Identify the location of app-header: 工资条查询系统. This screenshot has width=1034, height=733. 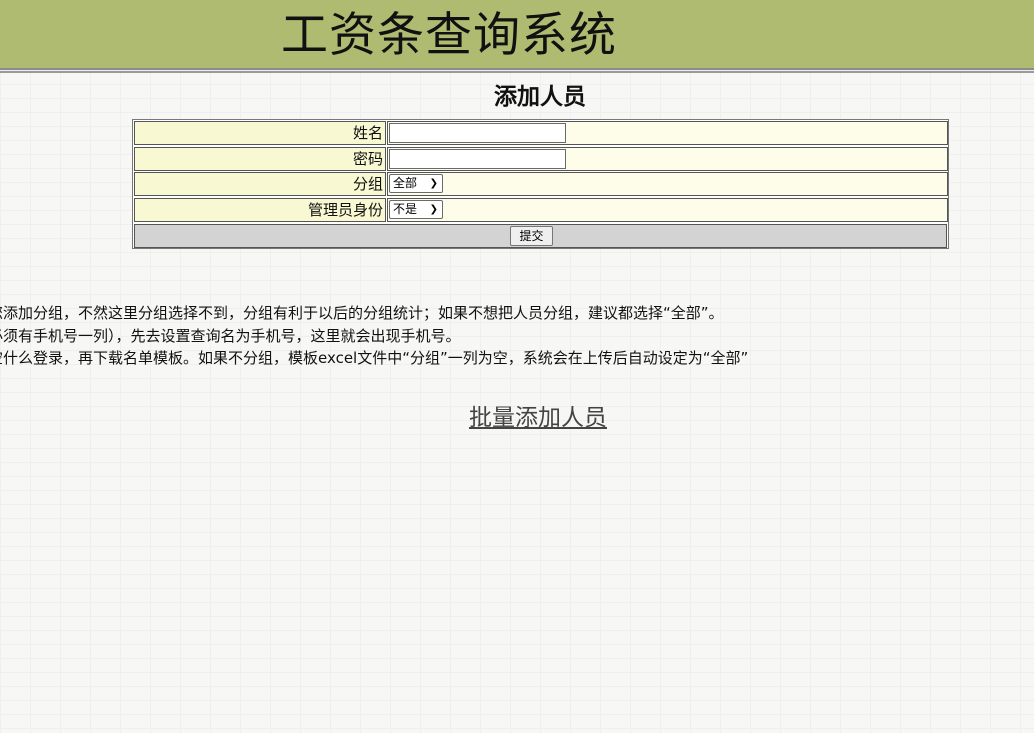
(517, 34).